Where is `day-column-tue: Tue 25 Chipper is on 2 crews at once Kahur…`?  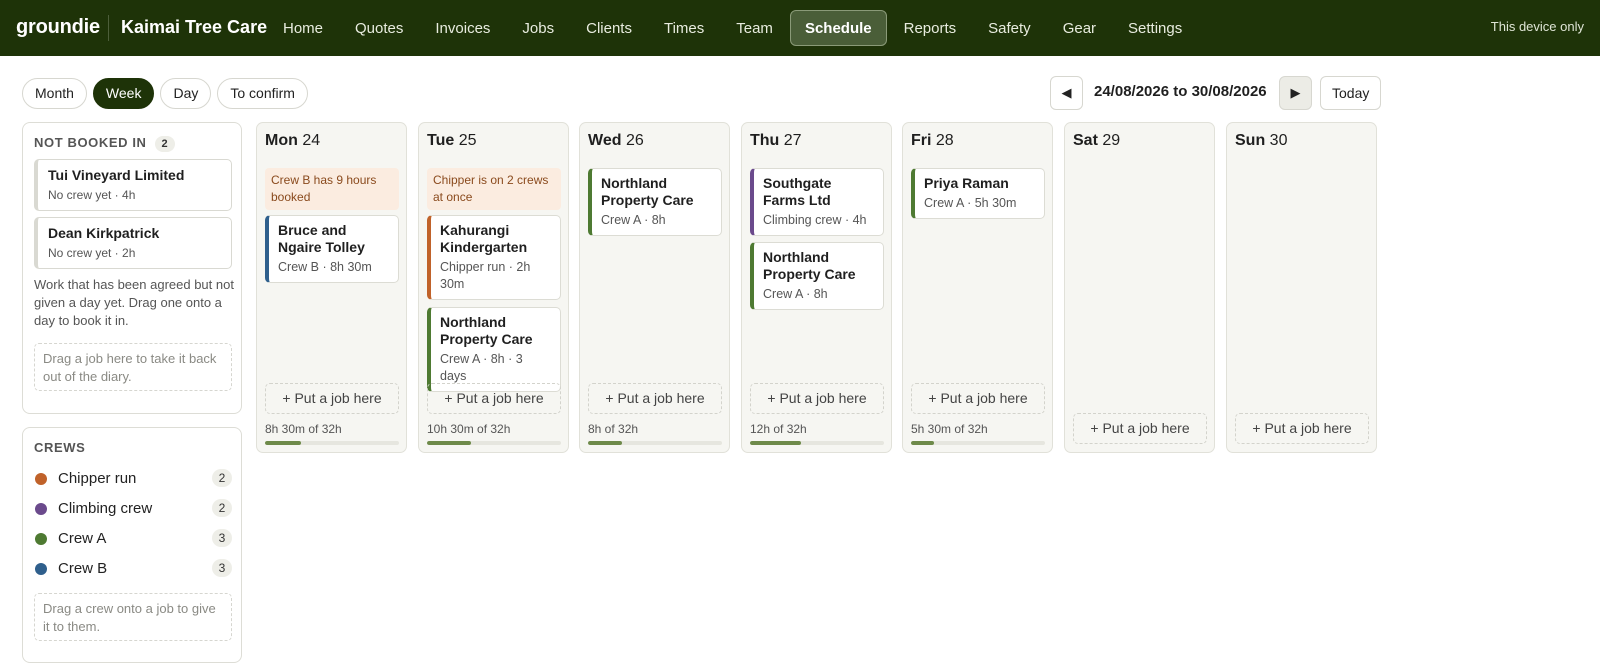
day-column-tue: Tue 25 Chipper is on 2 crews at once Kahur… is located at coordinates (493, 287).